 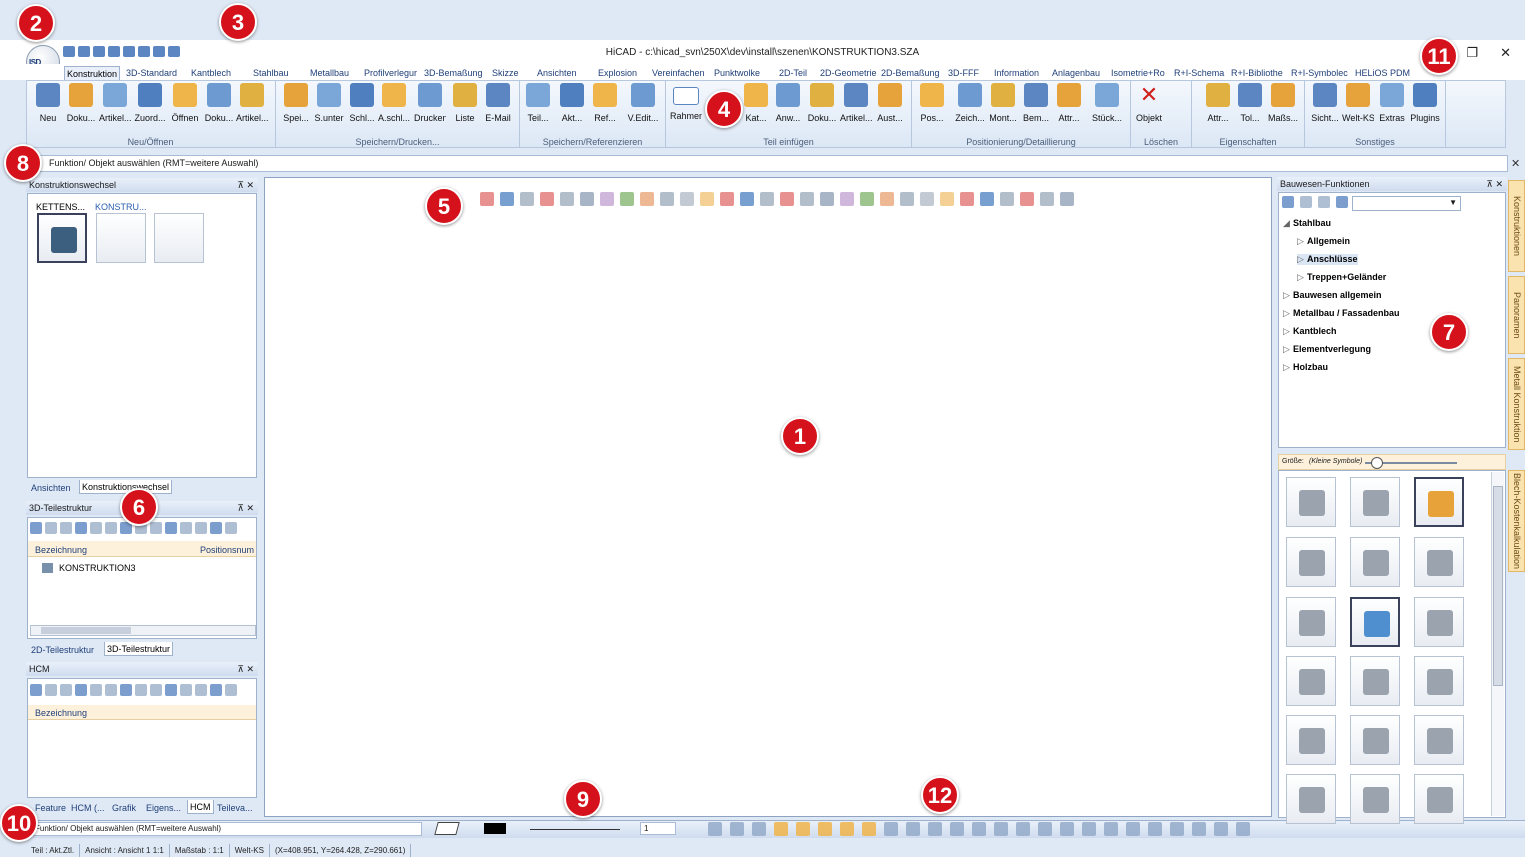 What do you see at coordinates (61, 550) in the screenshot?
I see `col-bezeichnung: Bezeichnung` at bounding box center [61, 550].